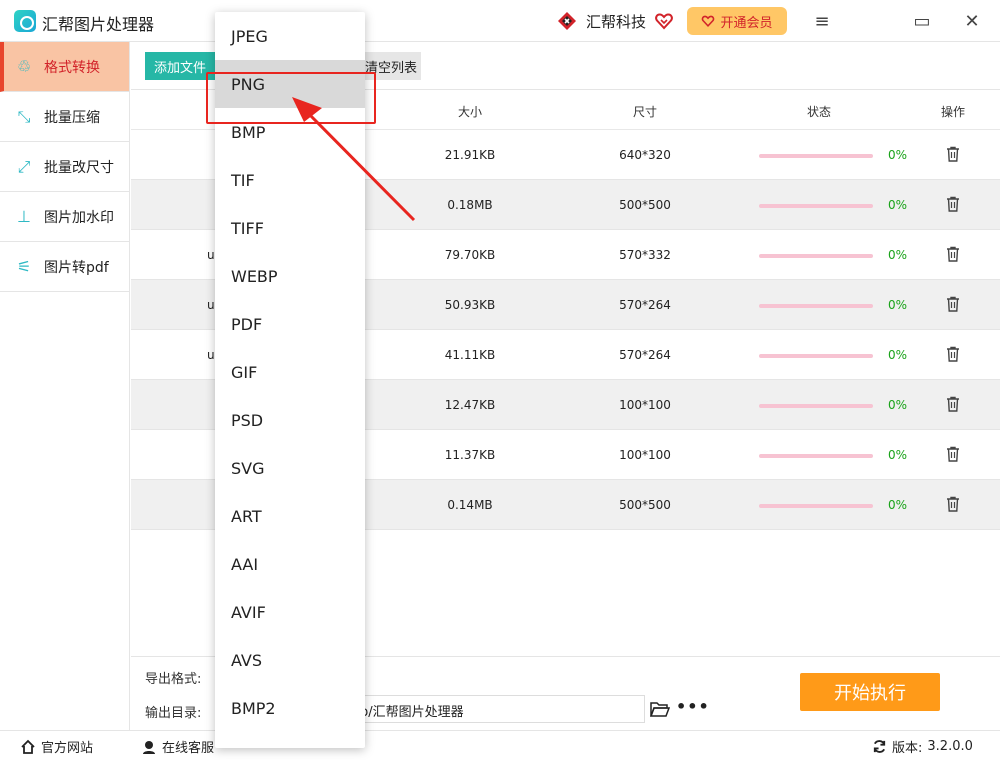 Image resolution: width=1000 pixels, height=760 pixels. I want to click on file-size: 21.91KB, so click(470, 155).